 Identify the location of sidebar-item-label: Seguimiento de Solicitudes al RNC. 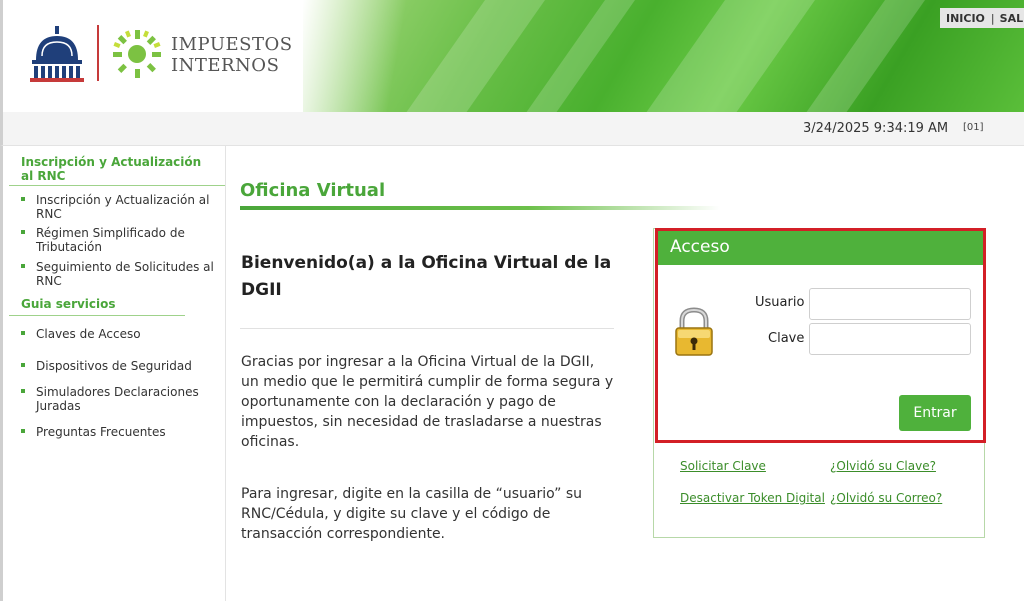
(125, 274).